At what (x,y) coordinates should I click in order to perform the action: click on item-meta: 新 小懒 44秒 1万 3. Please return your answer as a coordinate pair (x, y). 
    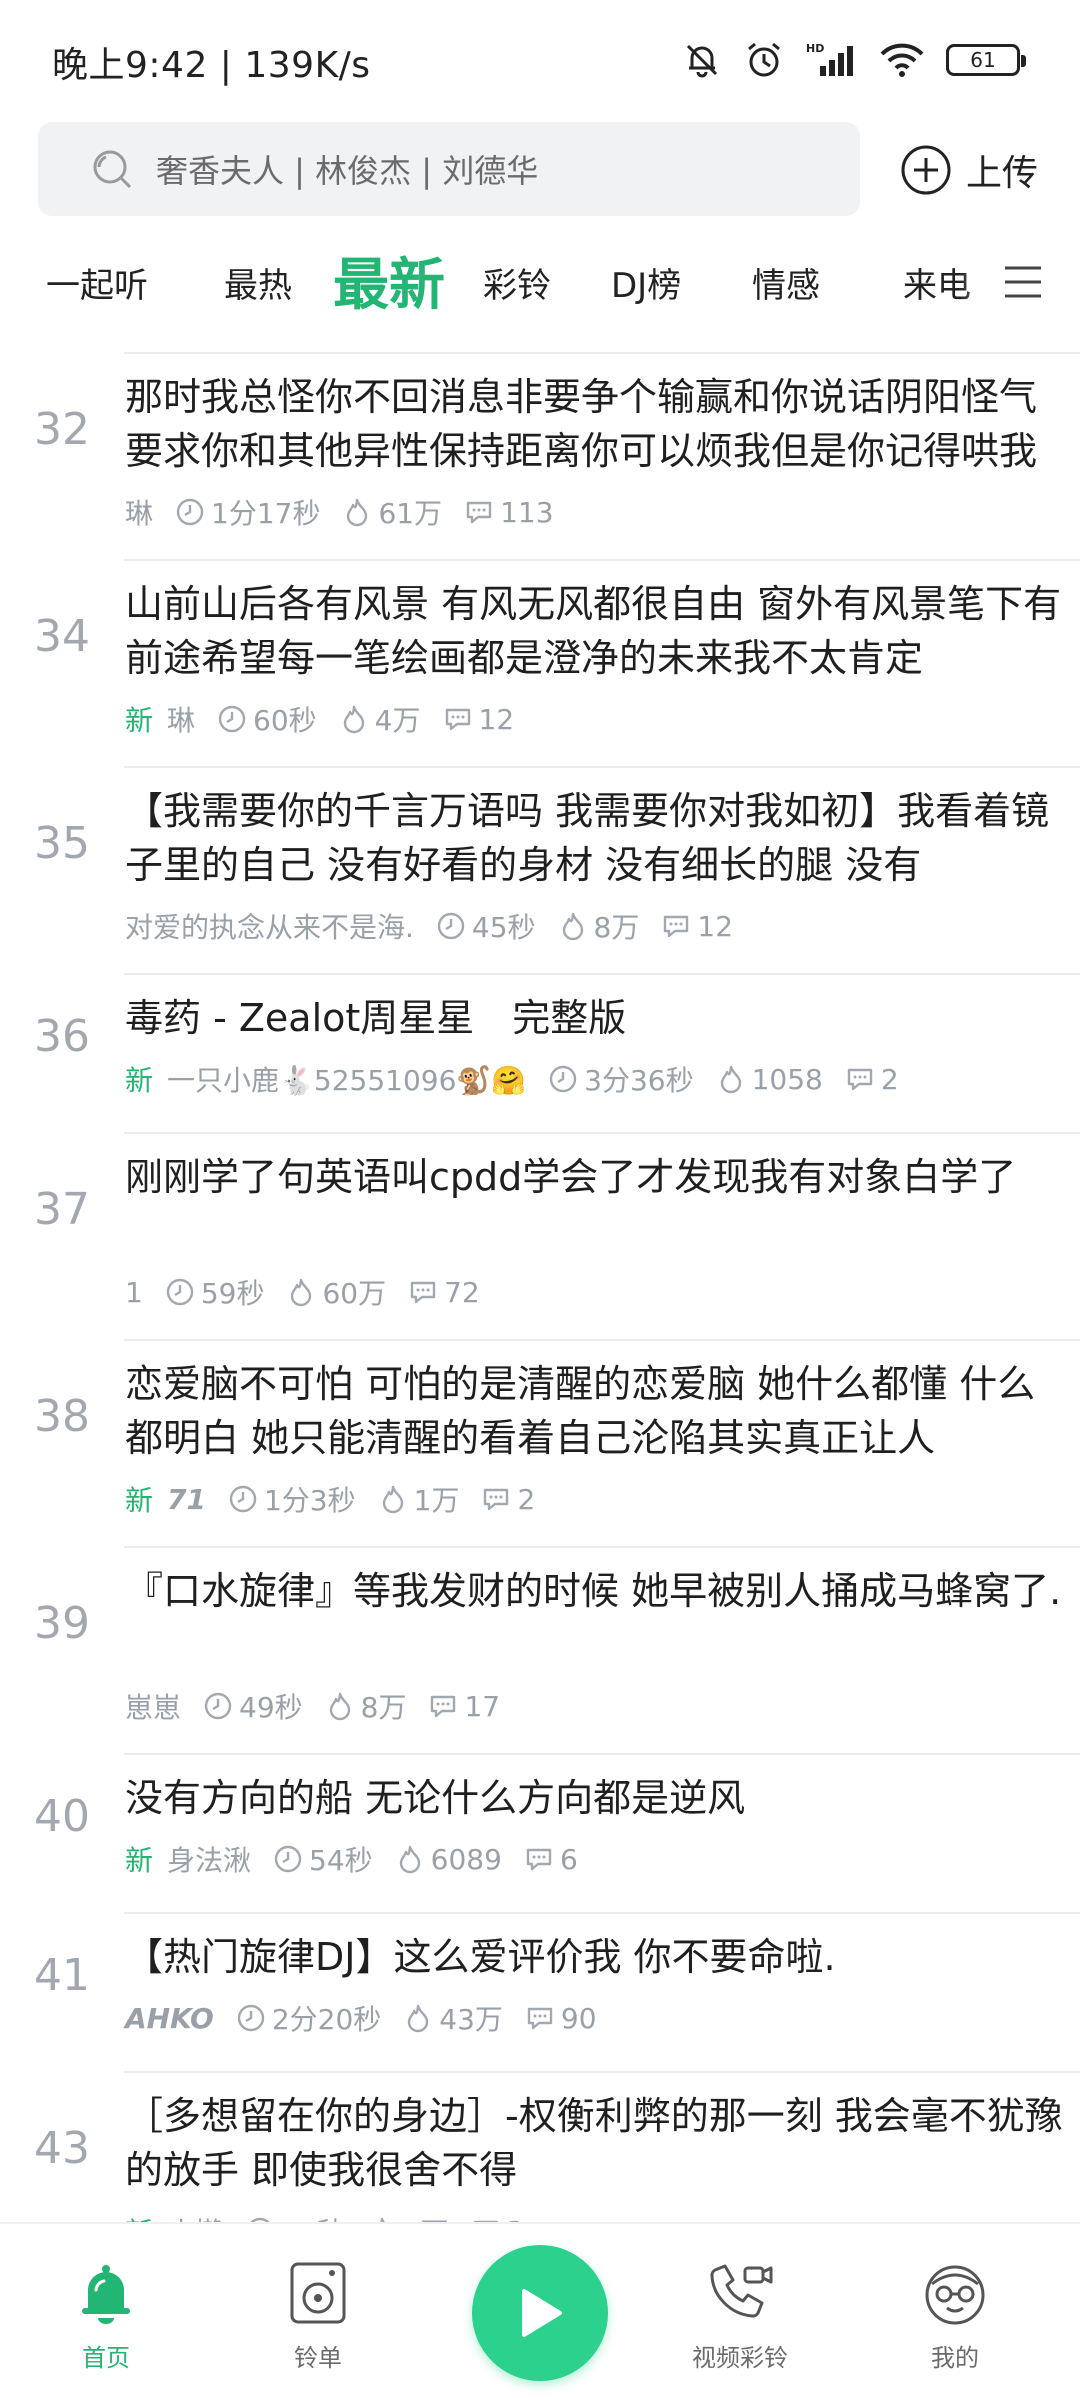
    Looking at the image, I should click on (335, 2216).